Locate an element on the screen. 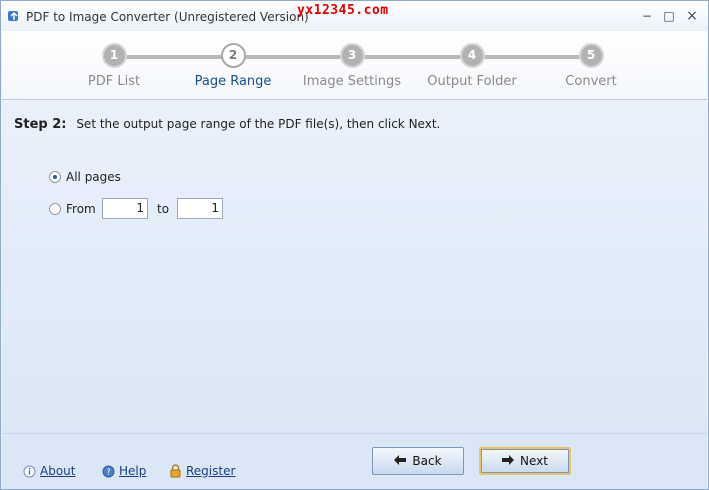 The image size is (709, 490). maximize-button: □ is located at coordinates (669, 16).